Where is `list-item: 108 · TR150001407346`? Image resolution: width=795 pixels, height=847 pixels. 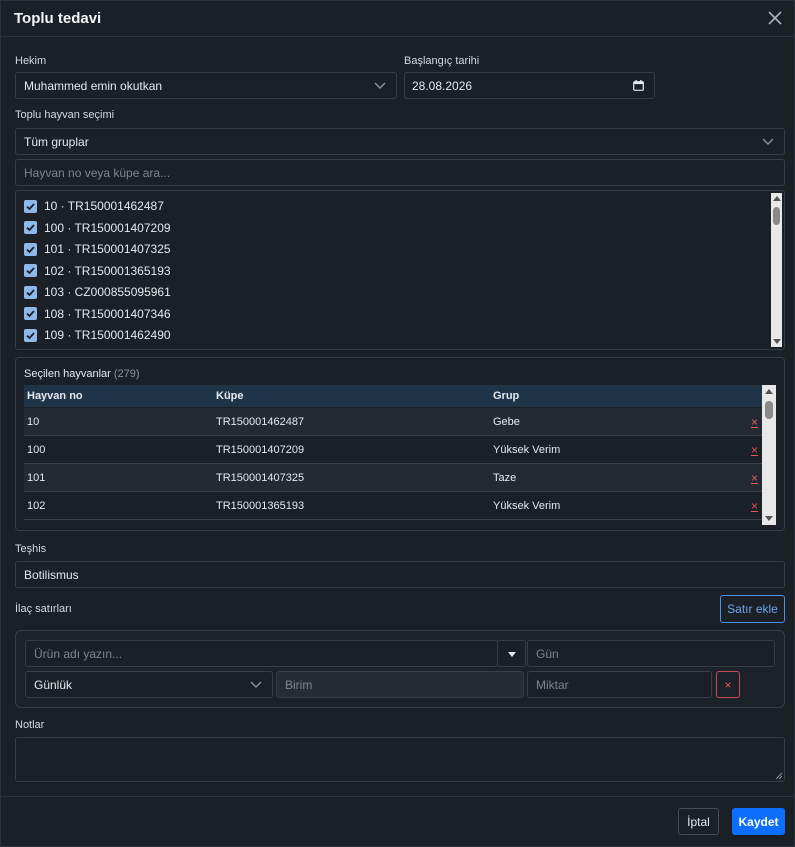 list-item: 108 · TR150001407346 is located at coordinates (97, 314).